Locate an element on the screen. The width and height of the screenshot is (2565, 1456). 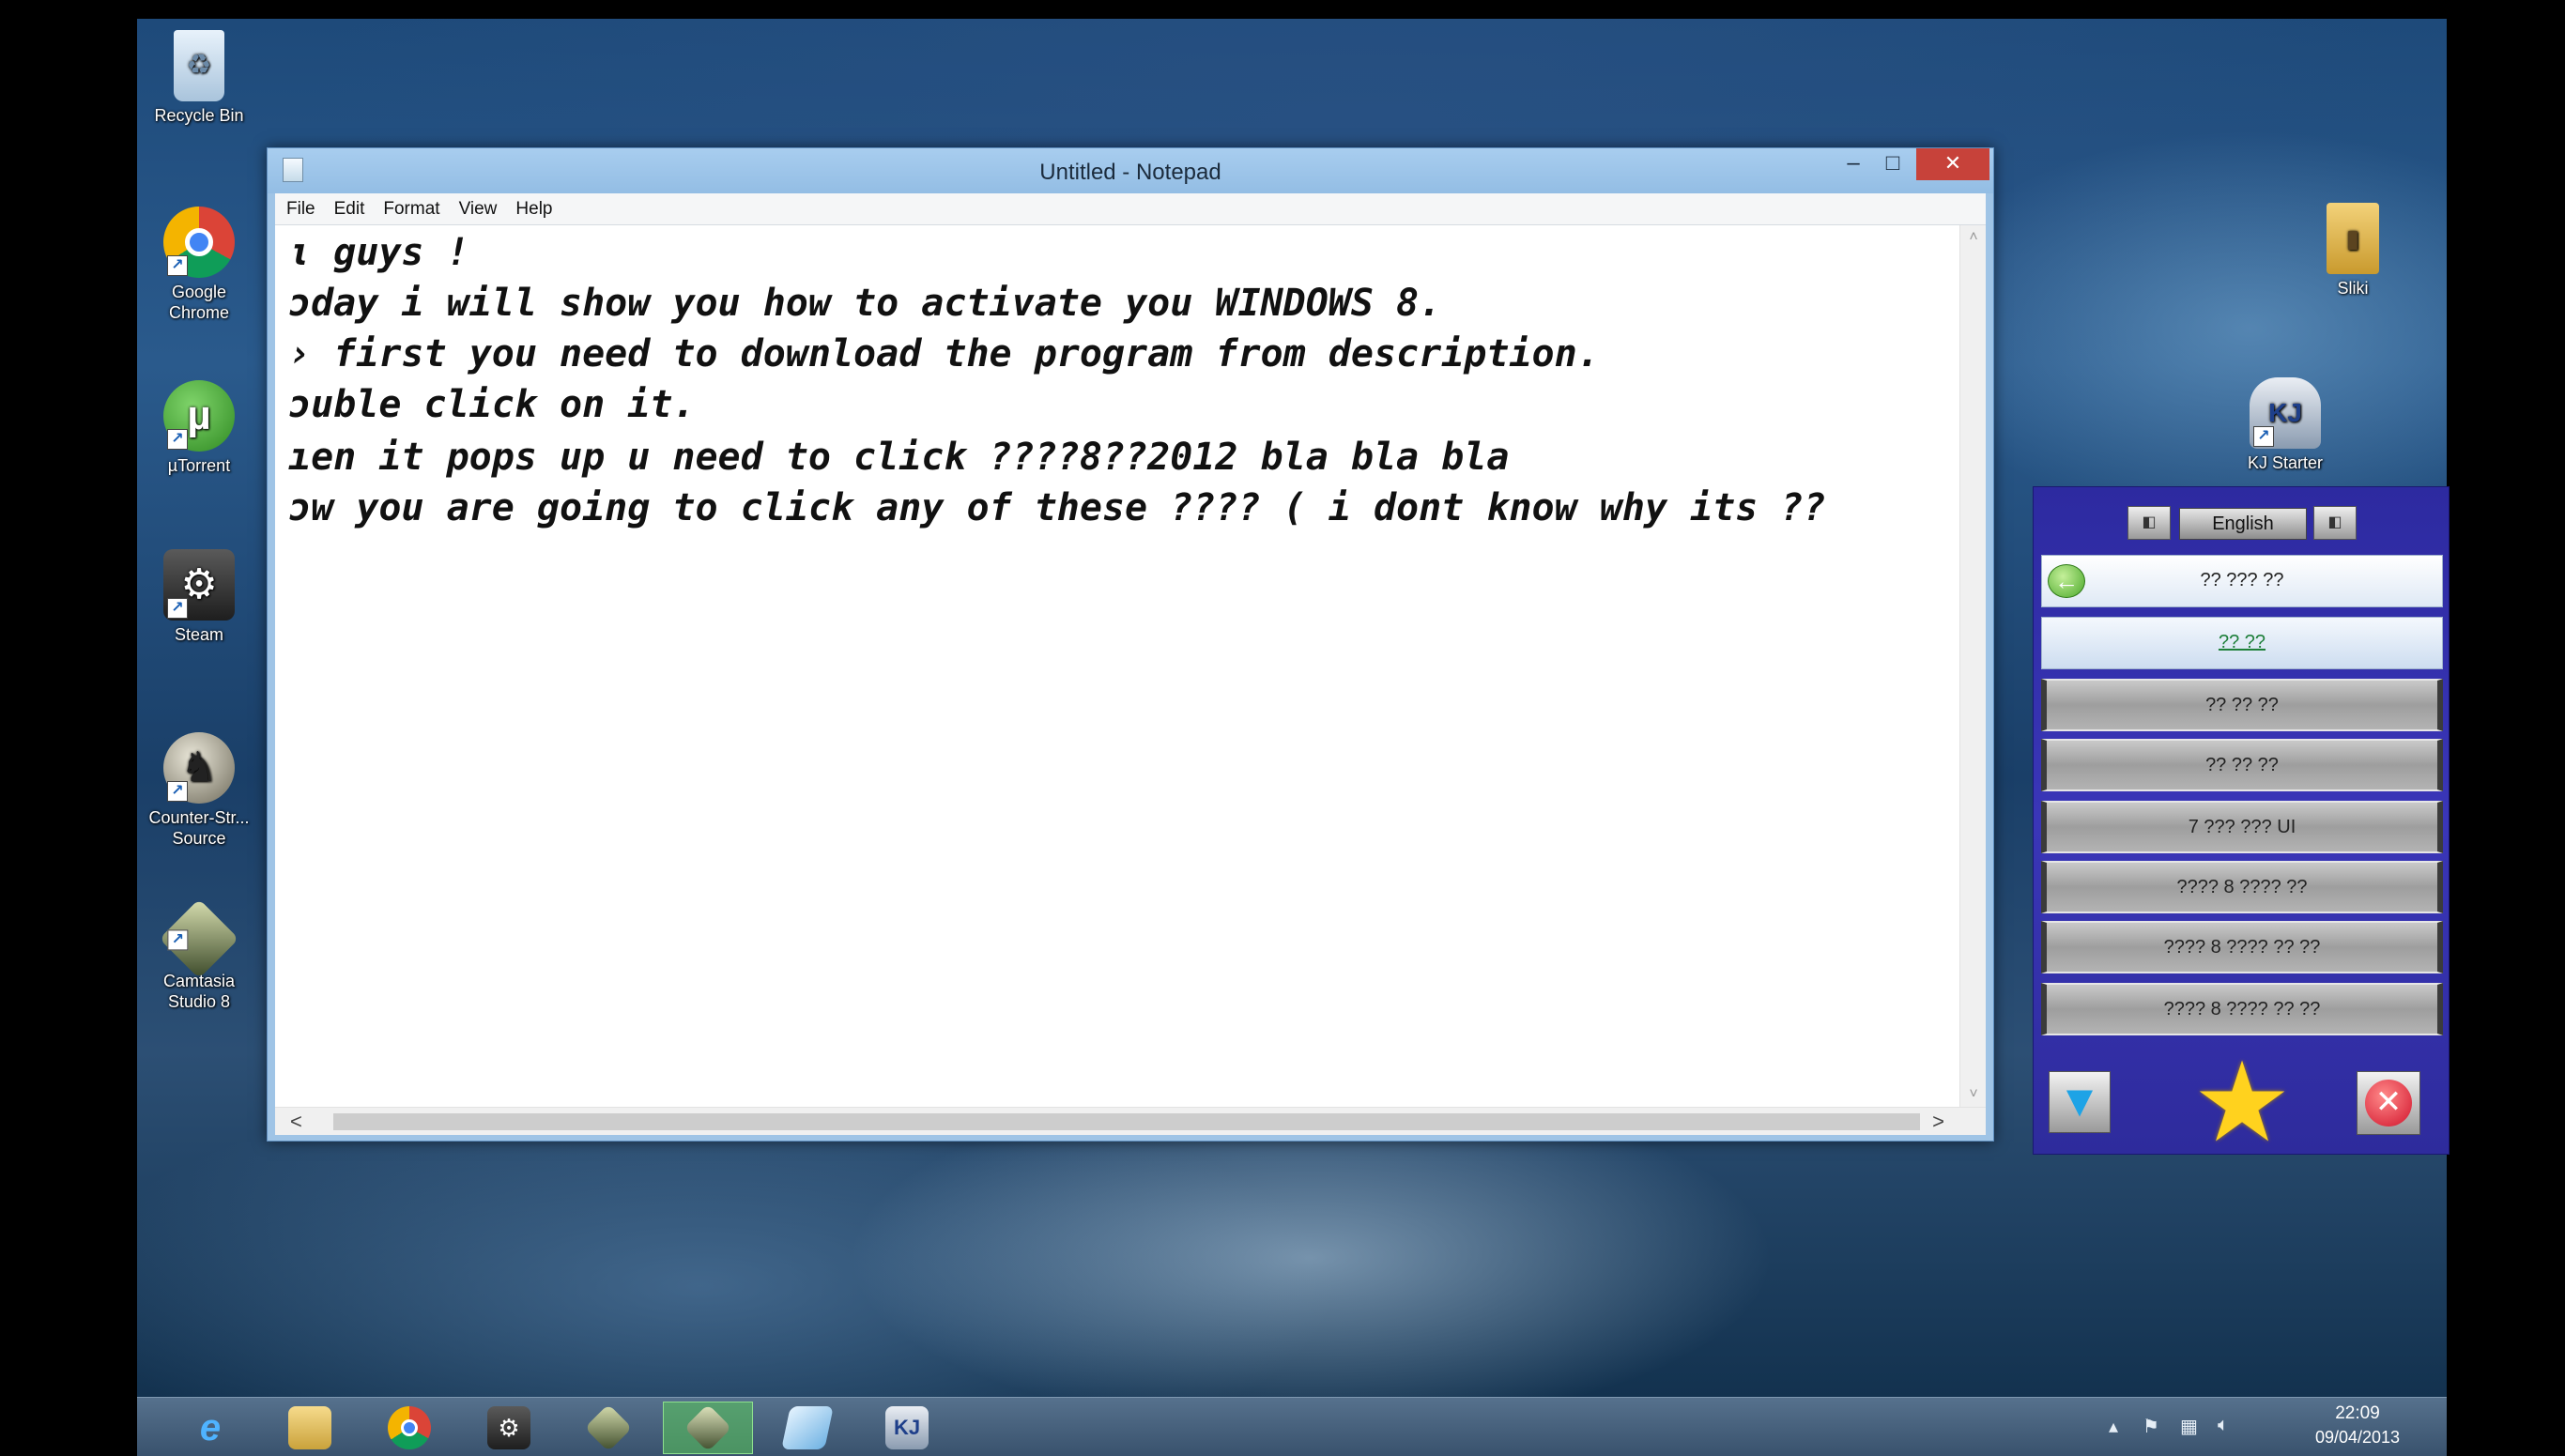
horizontal-scrollbar: < > is located at coordinates (1131, 1121).